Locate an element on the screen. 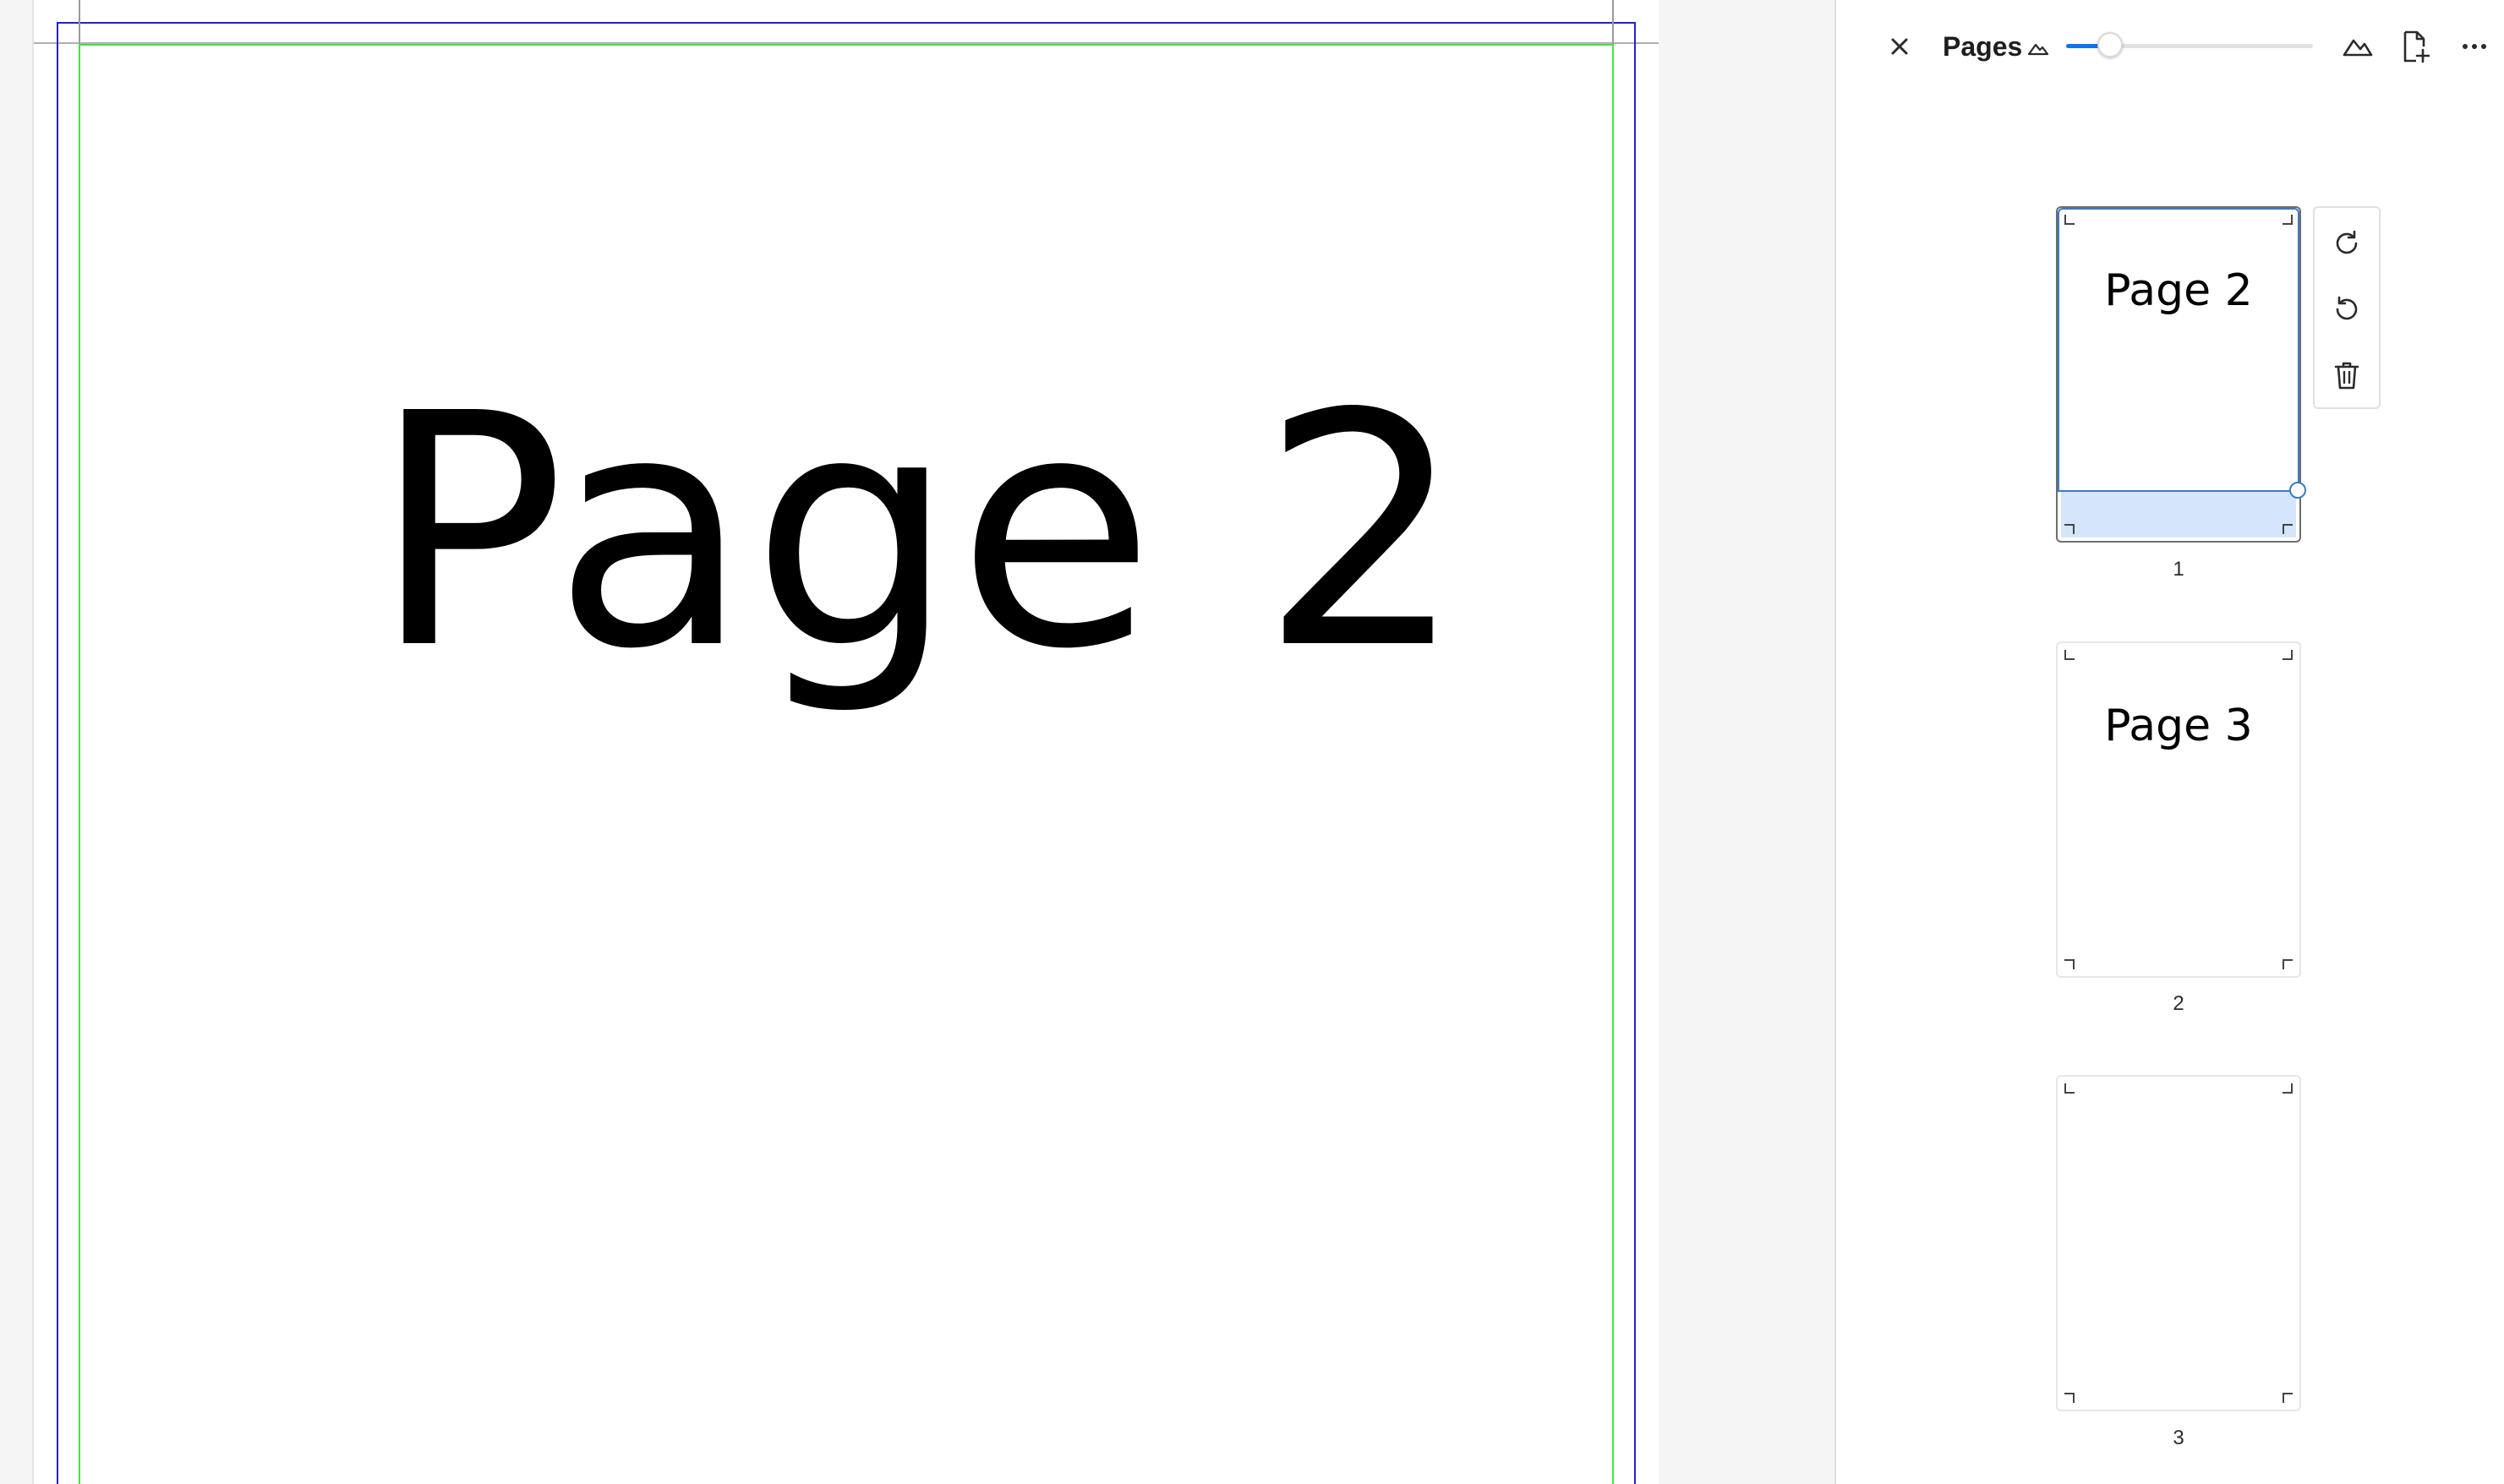  more-options-button is located at coordinates (2474, 47).